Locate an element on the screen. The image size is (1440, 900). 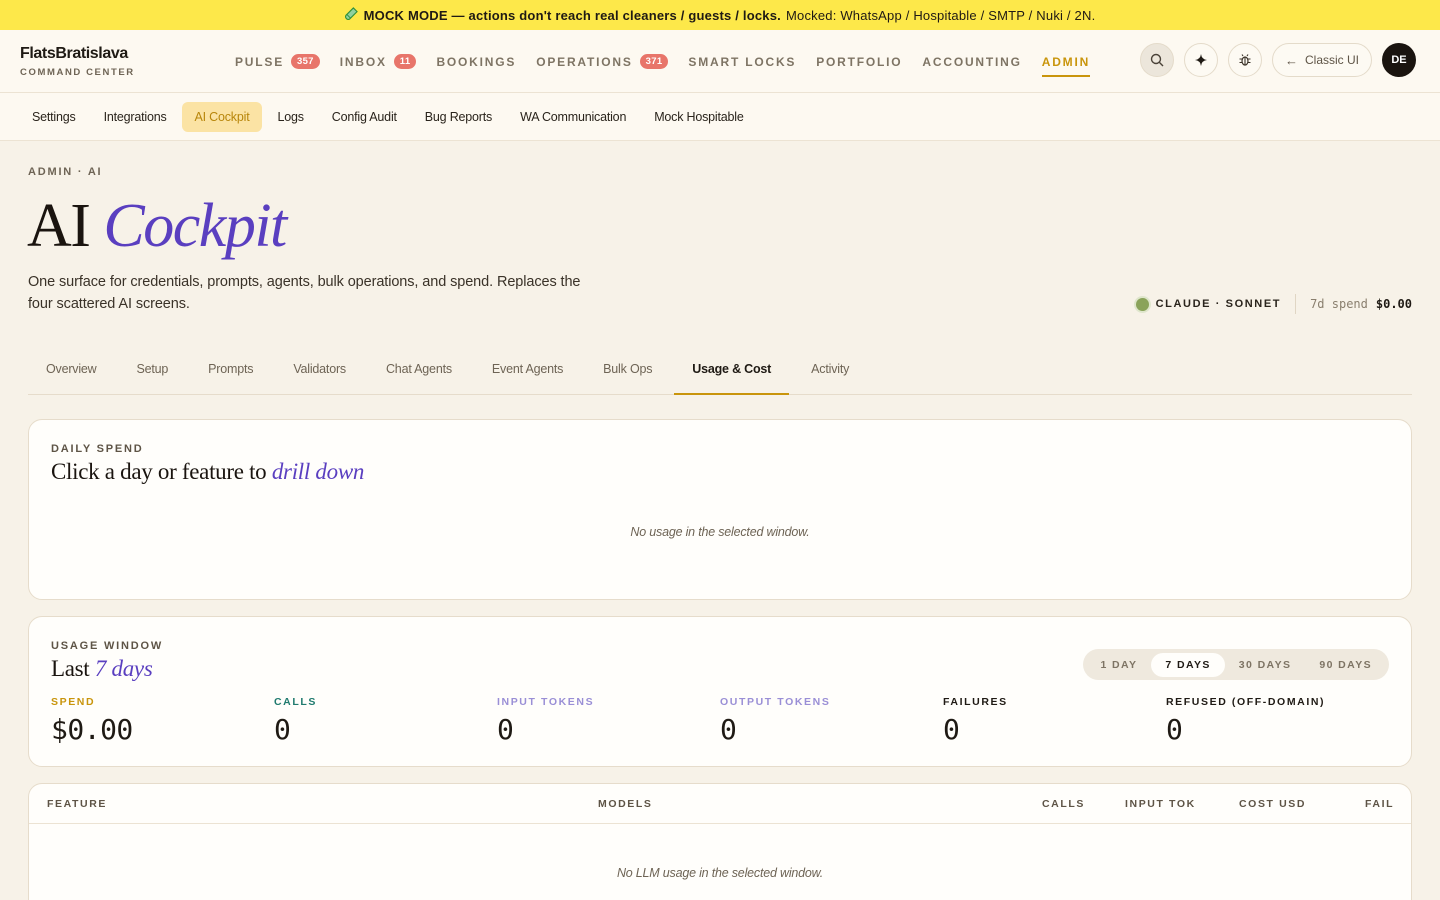
column-header-fail: FAIL is located at coordinates (1379, 804).